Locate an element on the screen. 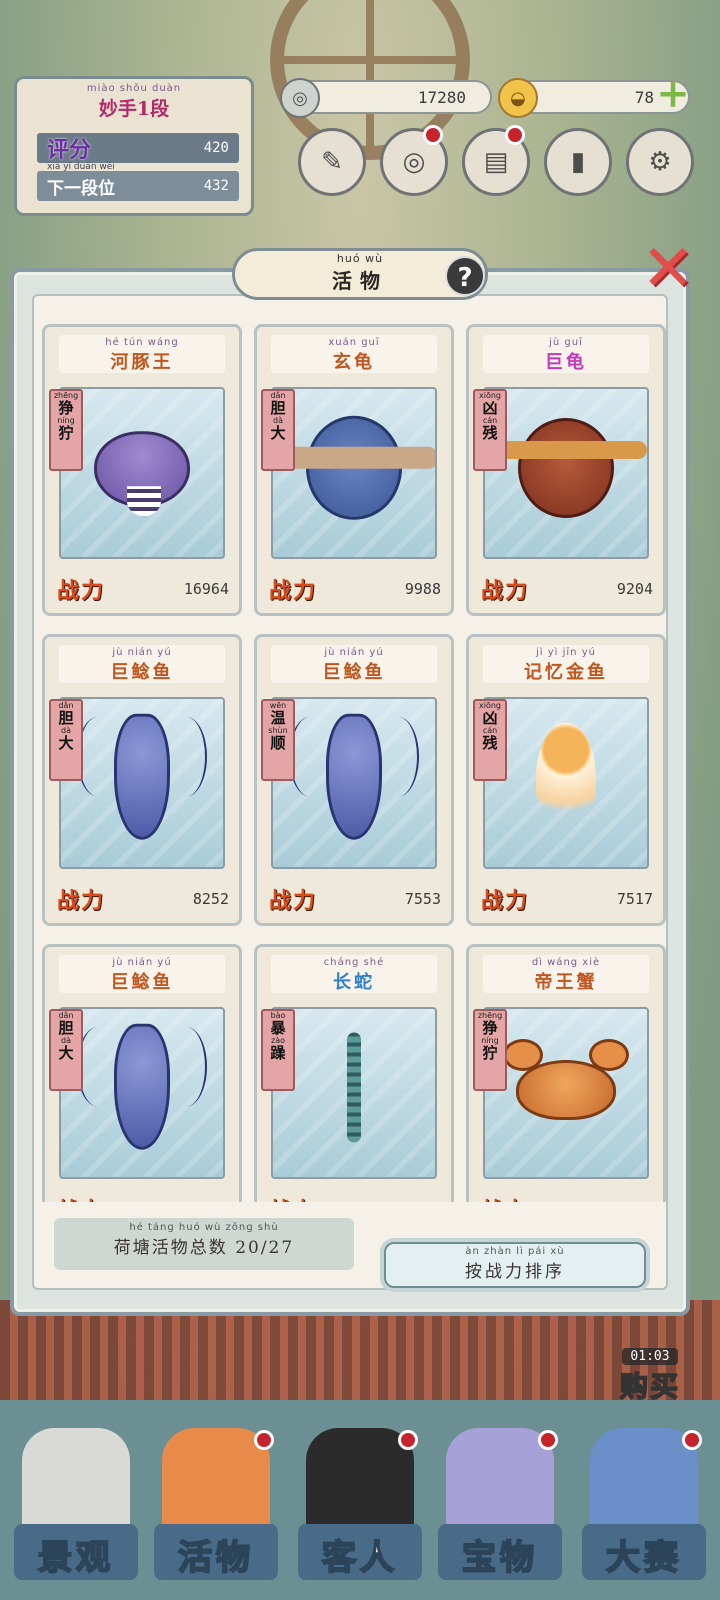 The width and height of the screenshot is (720, 1600). score-value: 420 is located at coordinates (216, 148).